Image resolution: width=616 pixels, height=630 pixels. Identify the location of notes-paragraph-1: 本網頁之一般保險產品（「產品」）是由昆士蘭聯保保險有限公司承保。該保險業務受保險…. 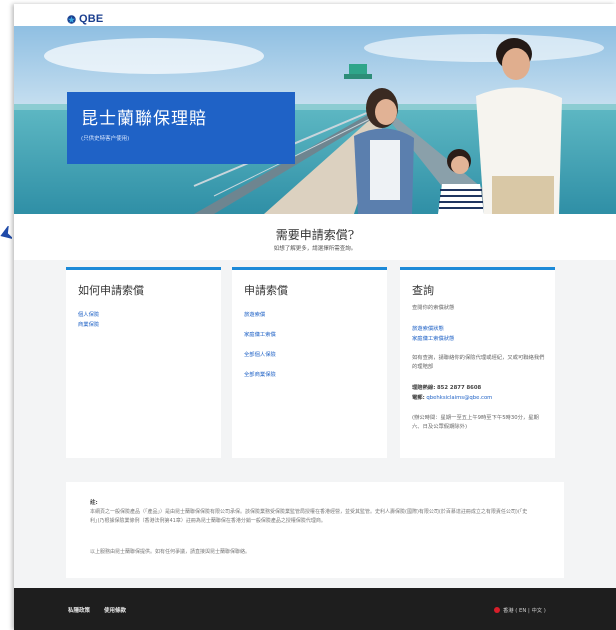
(309, 516).